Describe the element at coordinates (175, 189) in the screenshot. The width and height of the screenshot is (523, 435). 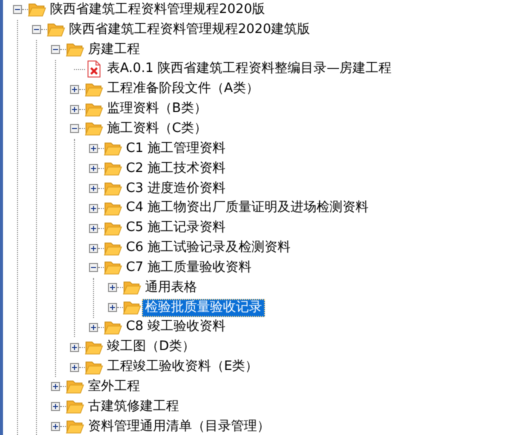
I see `tree-item-label: C3 进度造价资料` at that location.